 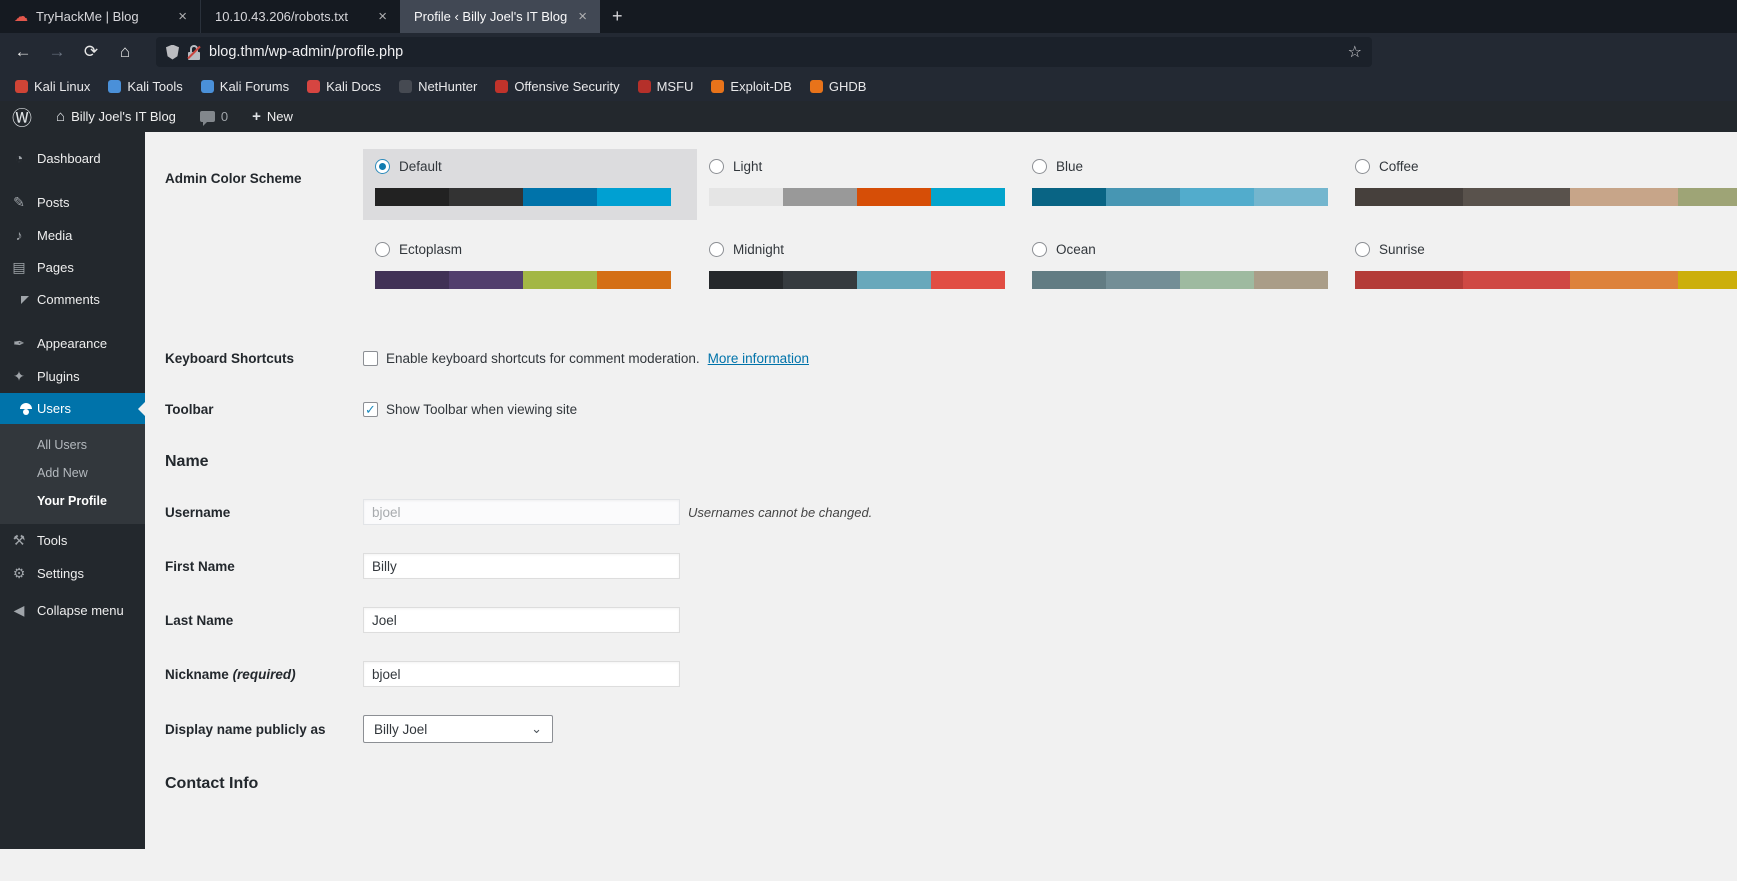 What do you see at coordinates (491, 16) in the screenshot?
I see `tab-title: Profile ‹ Billy Joel's IT Blog — W` at bounding box center [491, 16].